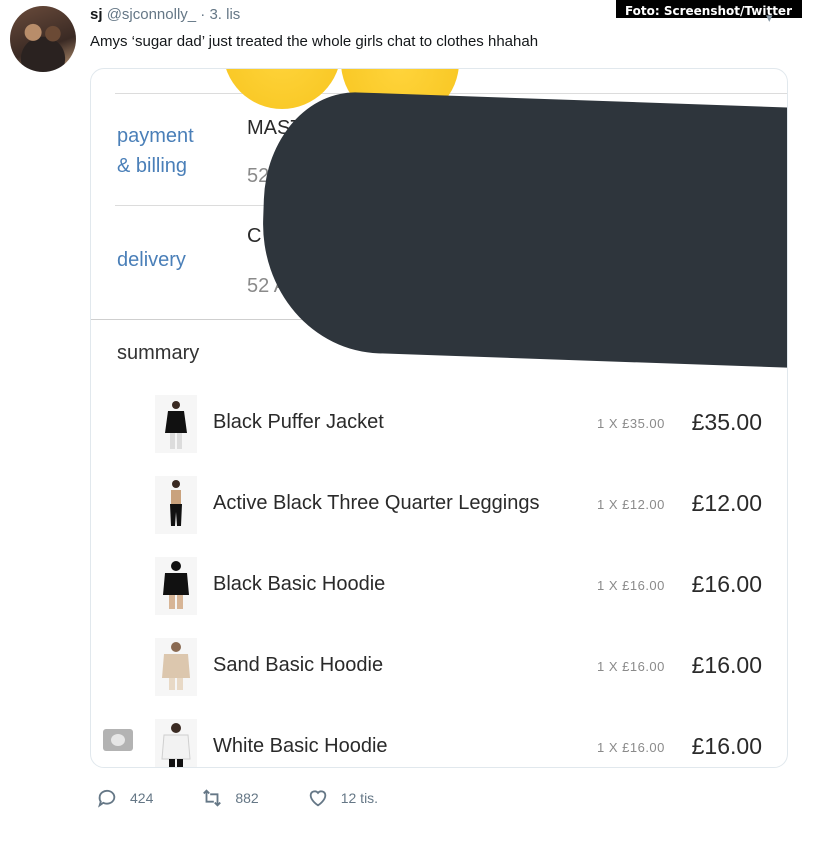  Describe the element at coordinates (451, 93) in the screenshot. I see `divider` at that location.